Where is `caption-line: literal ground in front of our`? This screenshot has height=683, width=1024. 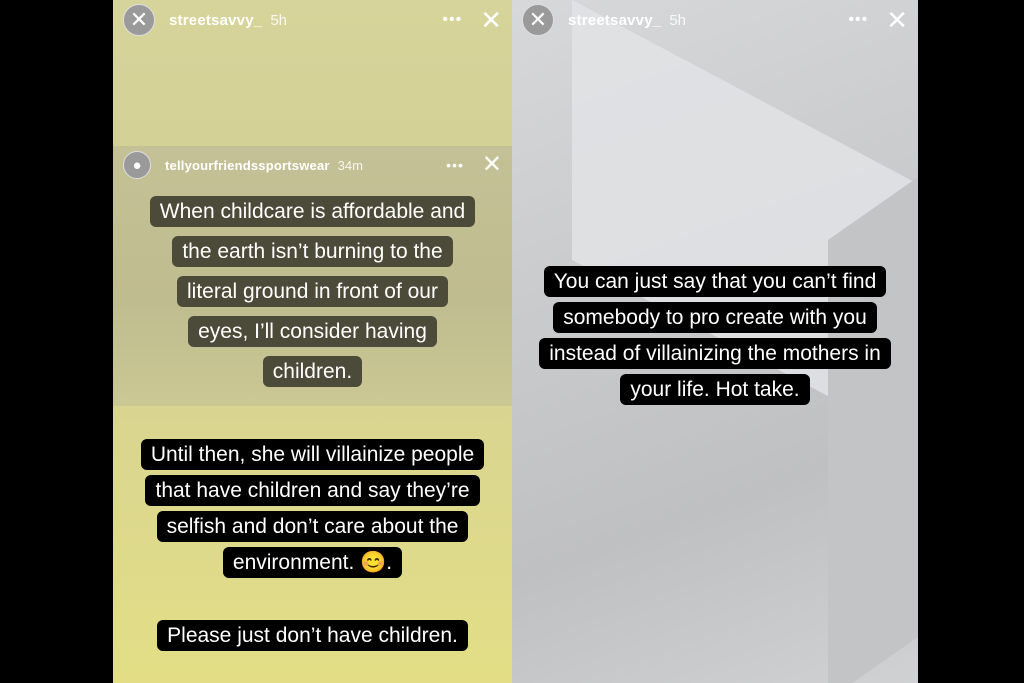 caption-line: literal ground in front of our is located at coordinates (312, 291).